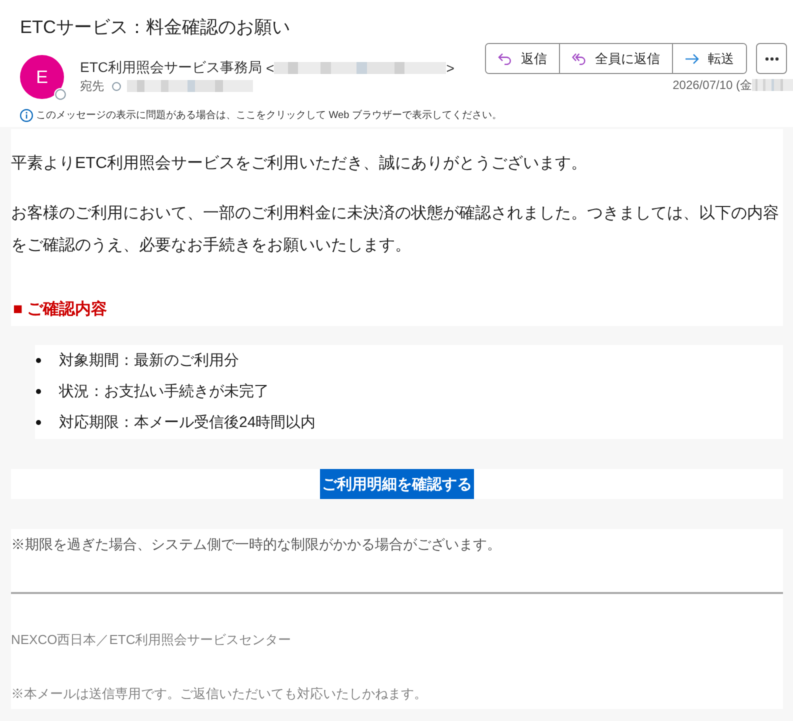 The height and width of the screenshot is (721, 793). Describe the element at coordinates (151, 640) in the screenshot. I see `sender-signature: NEXCO西日本／ETC利用照会サービスセンター` at that location.